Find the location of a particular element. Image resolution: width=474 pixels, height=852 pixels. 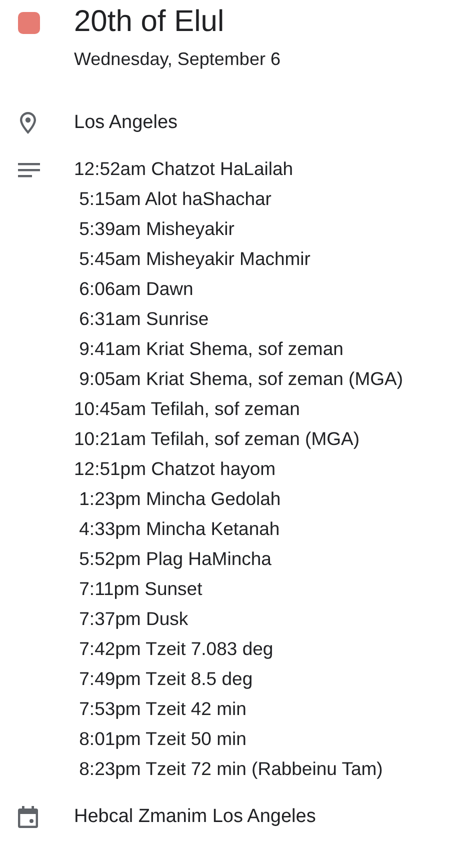

zman-line: 12:51pm Chatzot hayom is located at coordinates (175, 469).